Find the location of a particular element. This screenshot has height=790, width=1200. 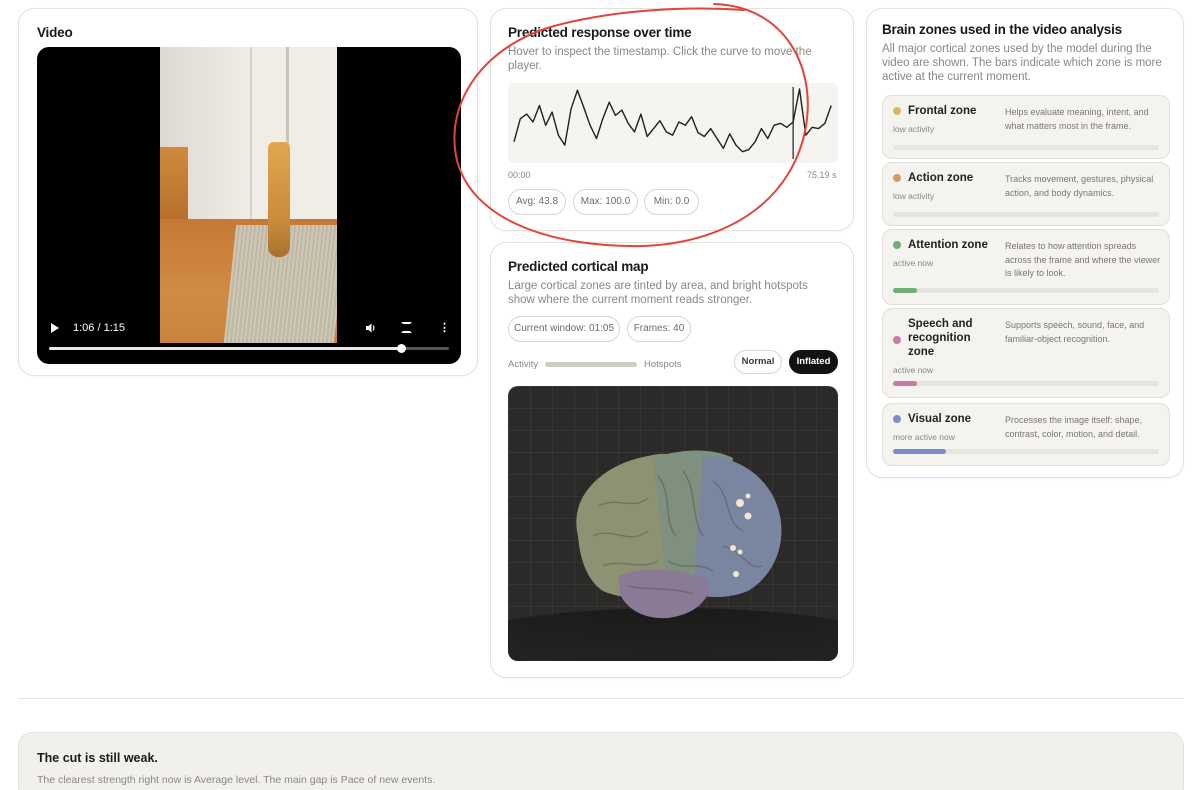

video-player: 1:06 / 1:15 ⋮ is located at coordinates (249, 205).